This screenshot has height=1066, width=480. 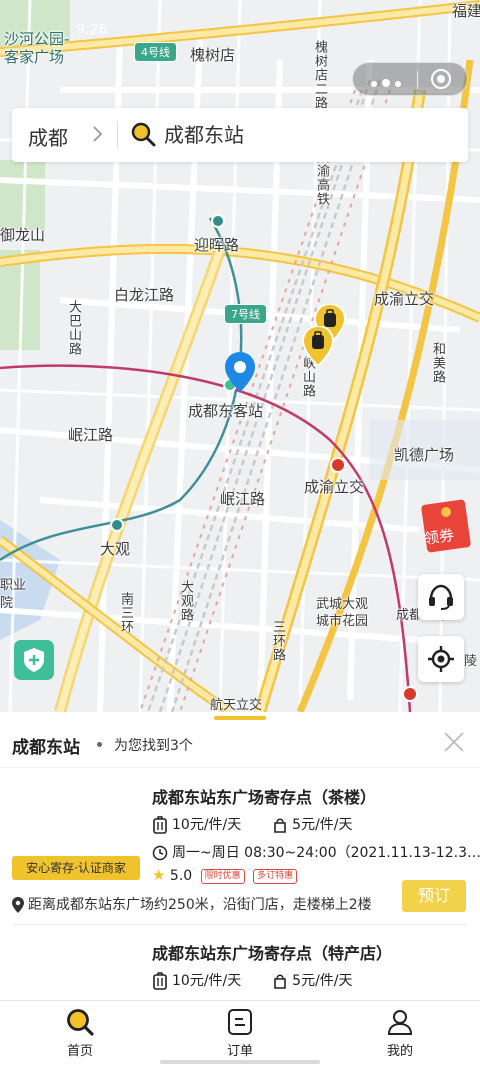 What do you see at coordinates (7, 603) in the screenshot?
I see `map-label-yuan: 院` at bounding box center [7, 603].